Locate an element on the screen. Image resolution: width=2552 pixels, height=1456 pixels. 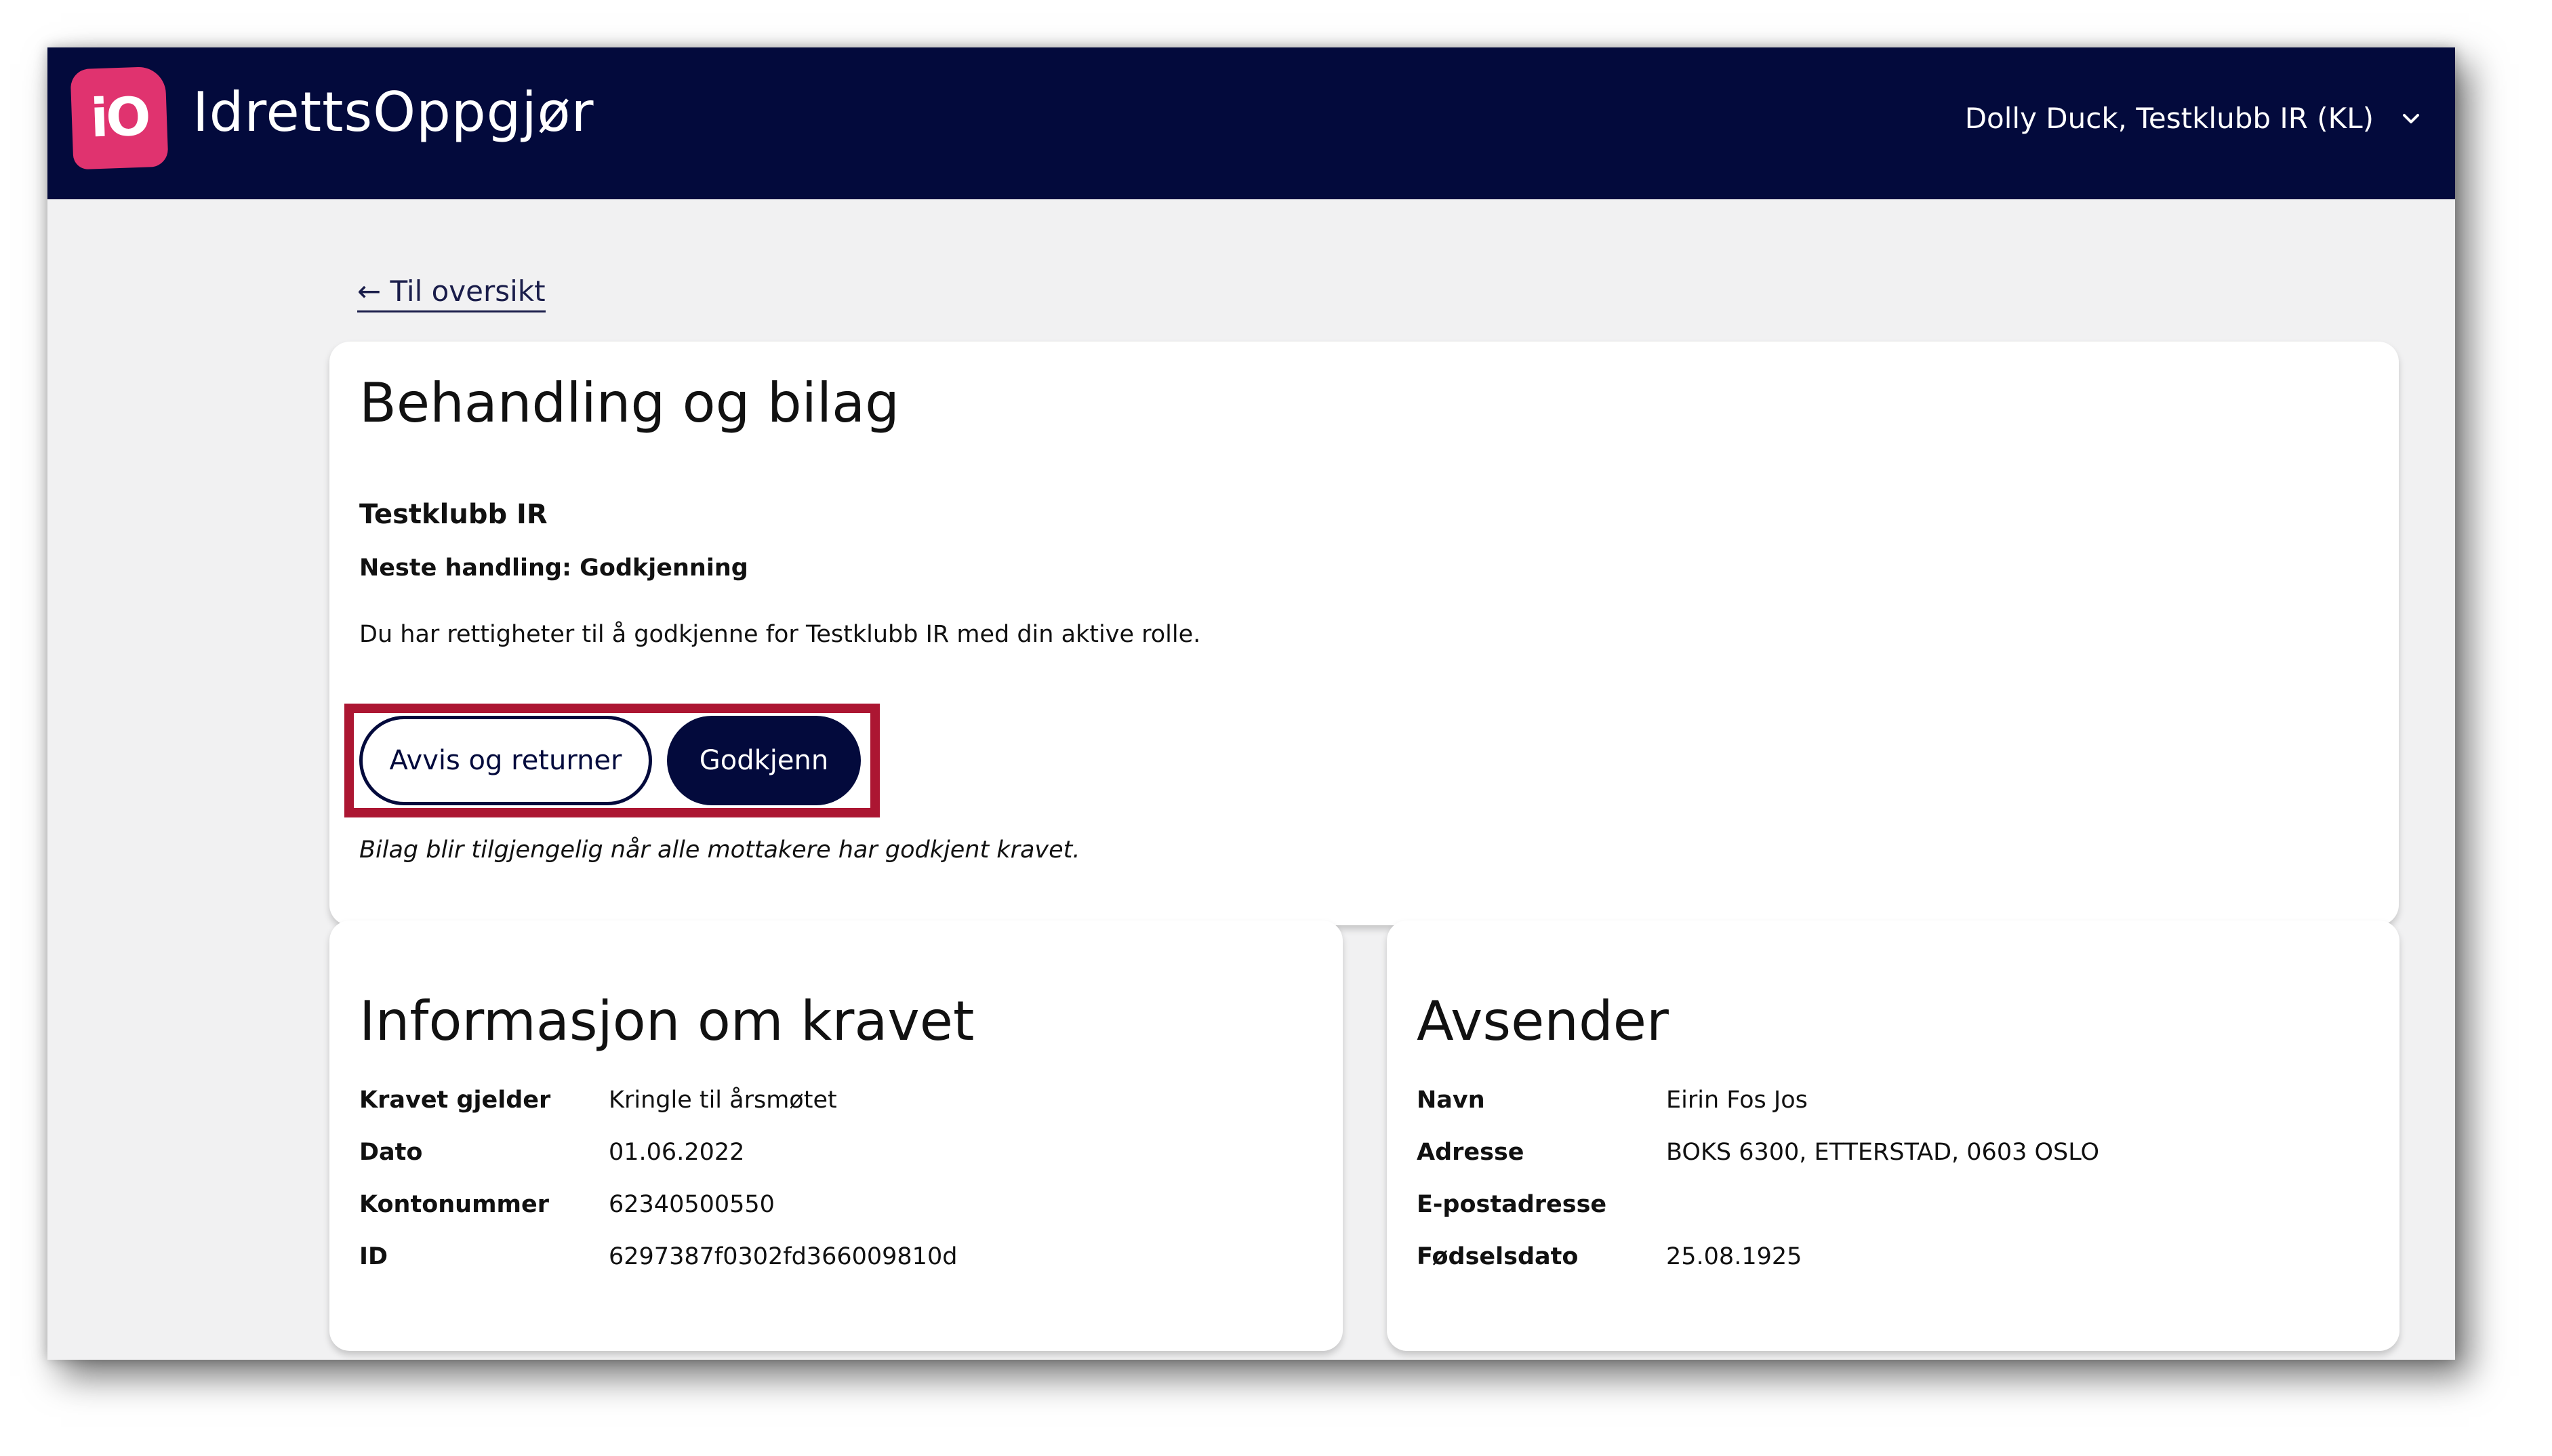
info-value: 6297387f0302fd366009810d is located at coordinates (784, 1256).